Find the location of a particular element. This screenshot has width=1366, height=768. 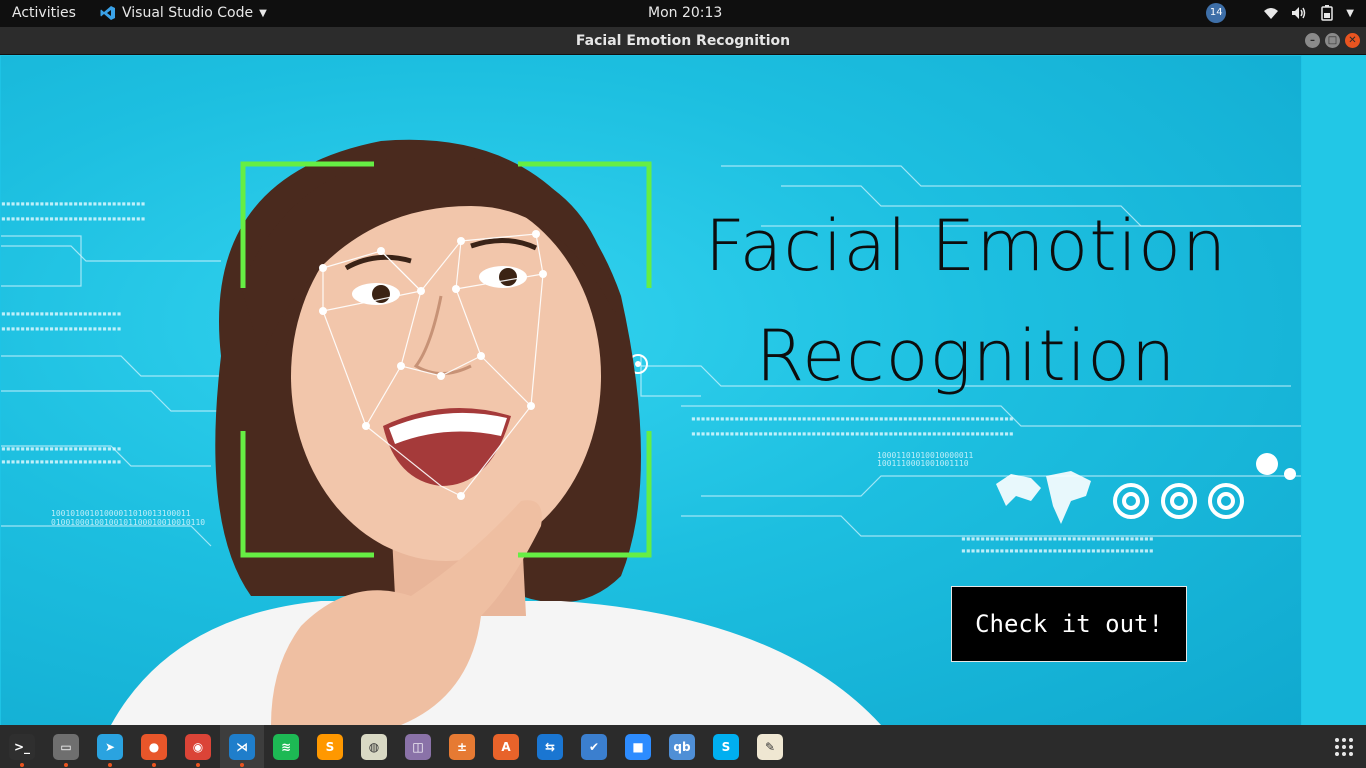

dock-item-zoom: ■ is located at coordinates (638, 746).